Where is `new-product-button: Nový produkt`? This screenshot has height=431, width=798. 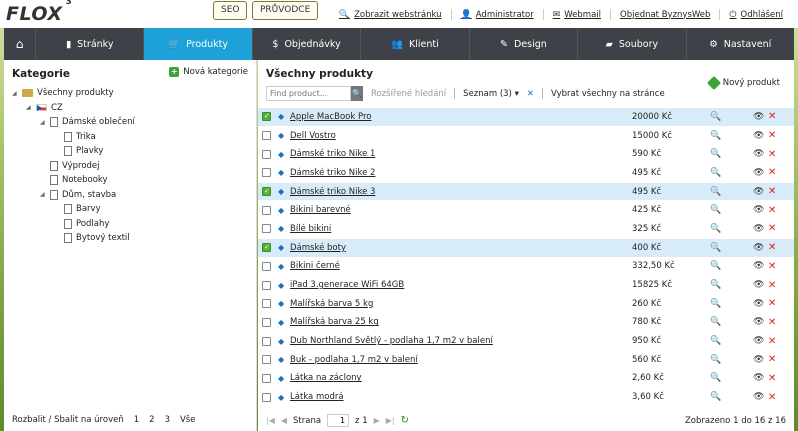 new-product-button: Nový produkt is located at coordinates (743, 83).